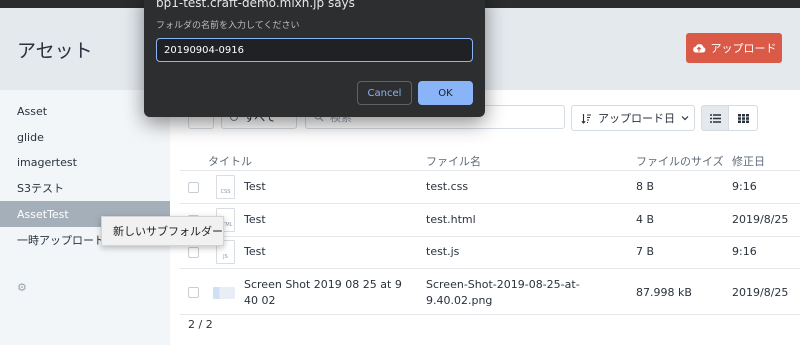  What do you see at coordinates (329, 293) in the screenshot?
I see `row-title: Screen Shot 2019 08 25 at 9 40 02` at bounding box center [329, 293].